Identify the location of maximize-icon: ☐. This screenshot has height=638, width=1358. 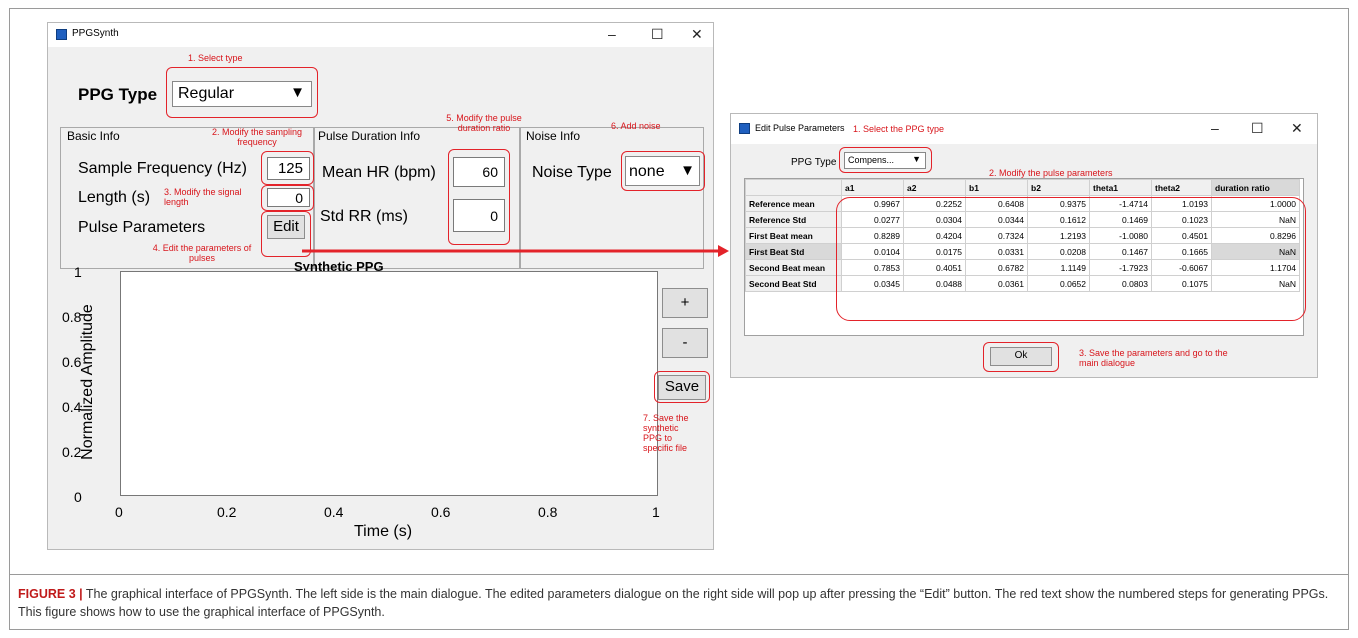
(657, 34).